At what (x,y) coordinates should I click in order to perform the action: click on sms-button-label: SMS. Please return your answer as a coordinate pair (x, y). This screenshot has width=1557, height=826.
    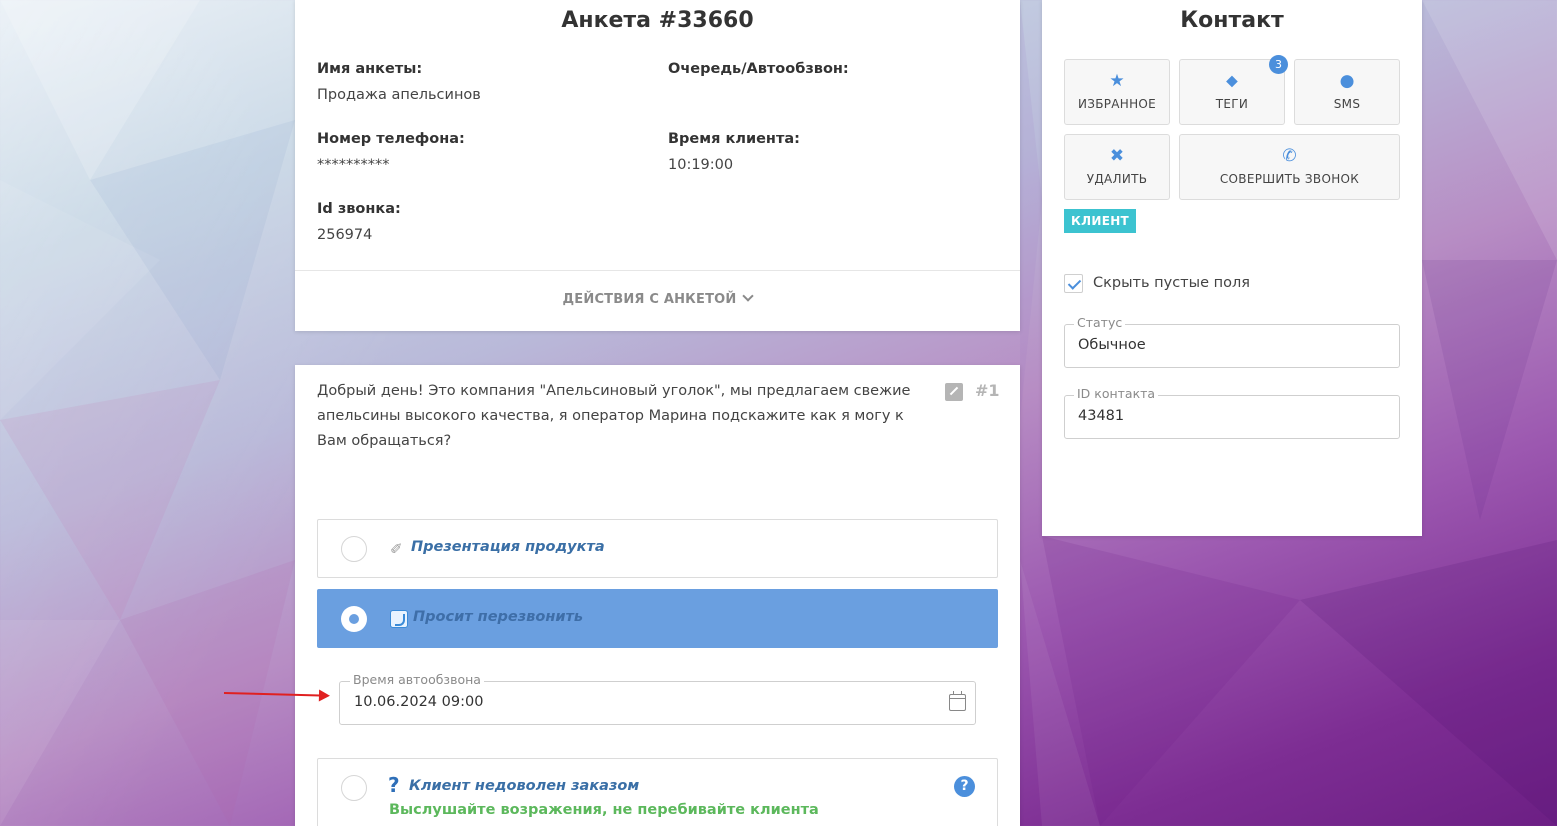
    Looking at the image, I should click on (1347, 104).